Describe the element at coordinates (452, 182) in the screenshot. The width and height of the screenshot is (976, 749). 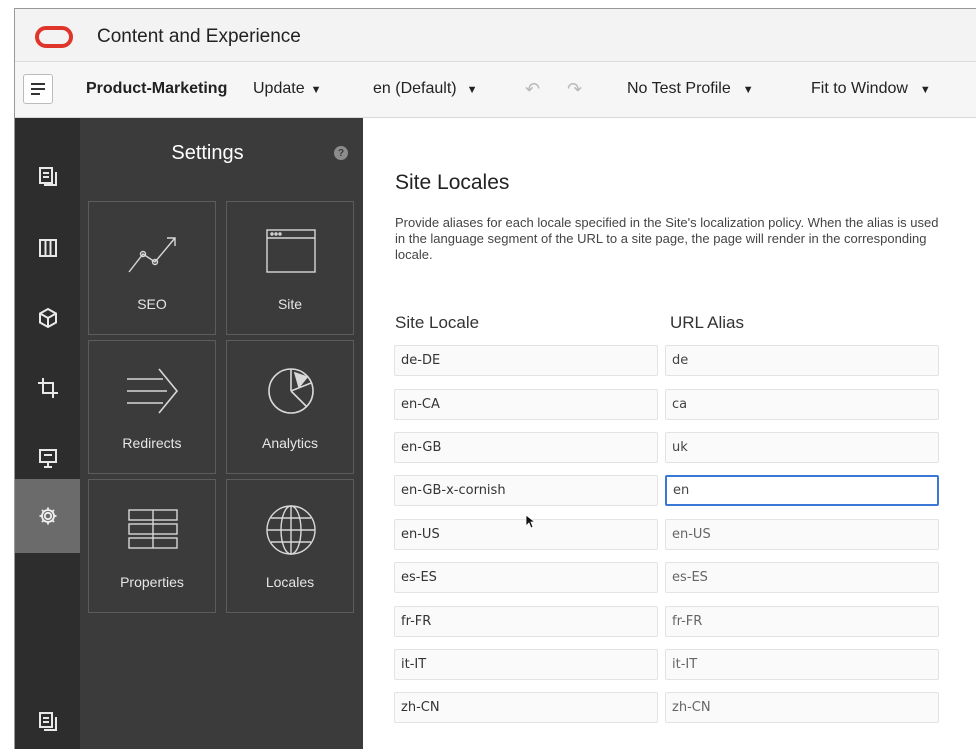
I see `page-title: Site Locales` at that location.